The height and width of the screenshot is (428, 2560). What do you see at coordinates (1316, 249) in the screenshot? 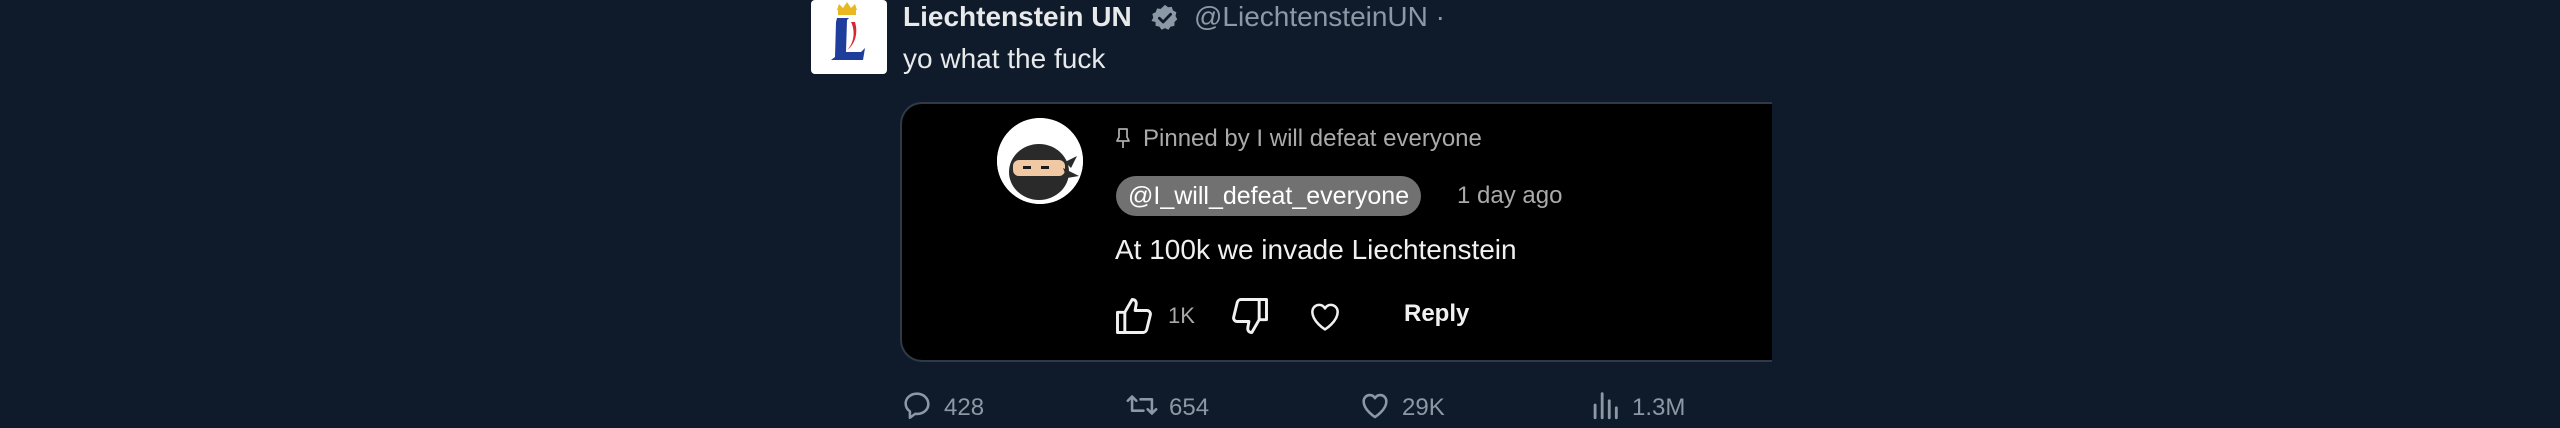
I see `comment-text: At 100k we invade Liechtenstein` at bounding box center [1316, 249].